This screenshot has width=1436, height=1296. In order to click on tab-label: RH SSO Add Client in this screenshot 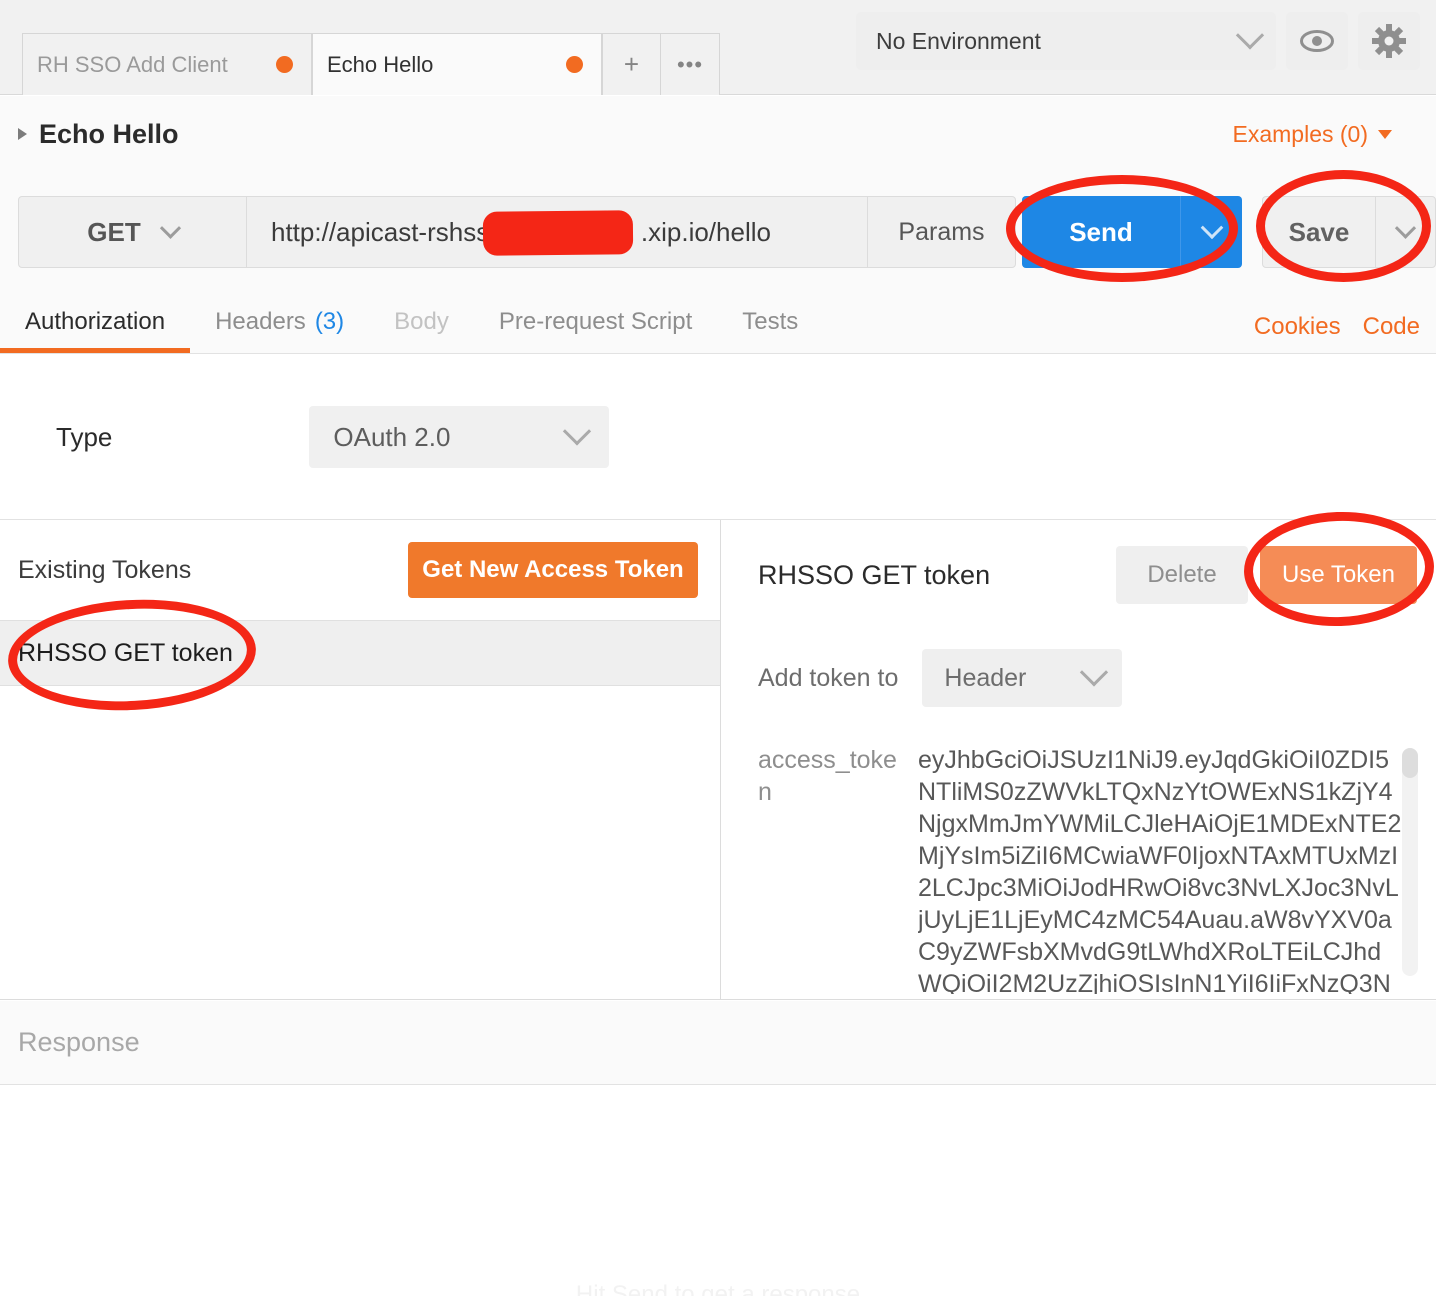, I will do `click(132, 64)`.